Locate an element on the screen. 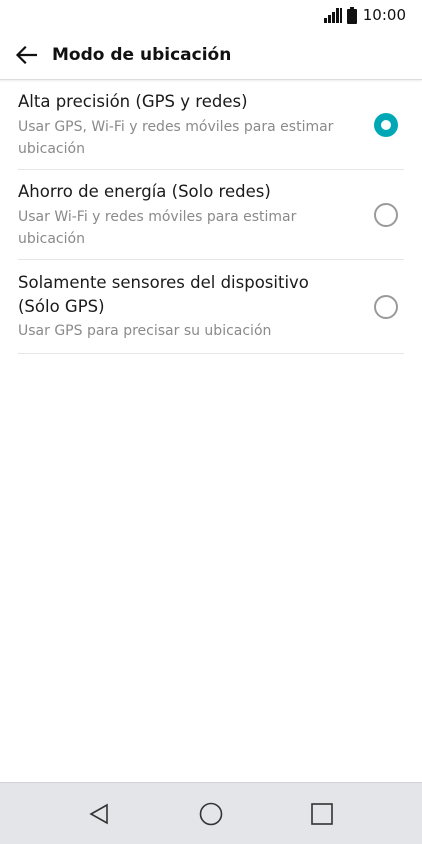 This screenshot has width=422, height=844. page-title: Modo de ubicación is located at coordinates (142, 55).